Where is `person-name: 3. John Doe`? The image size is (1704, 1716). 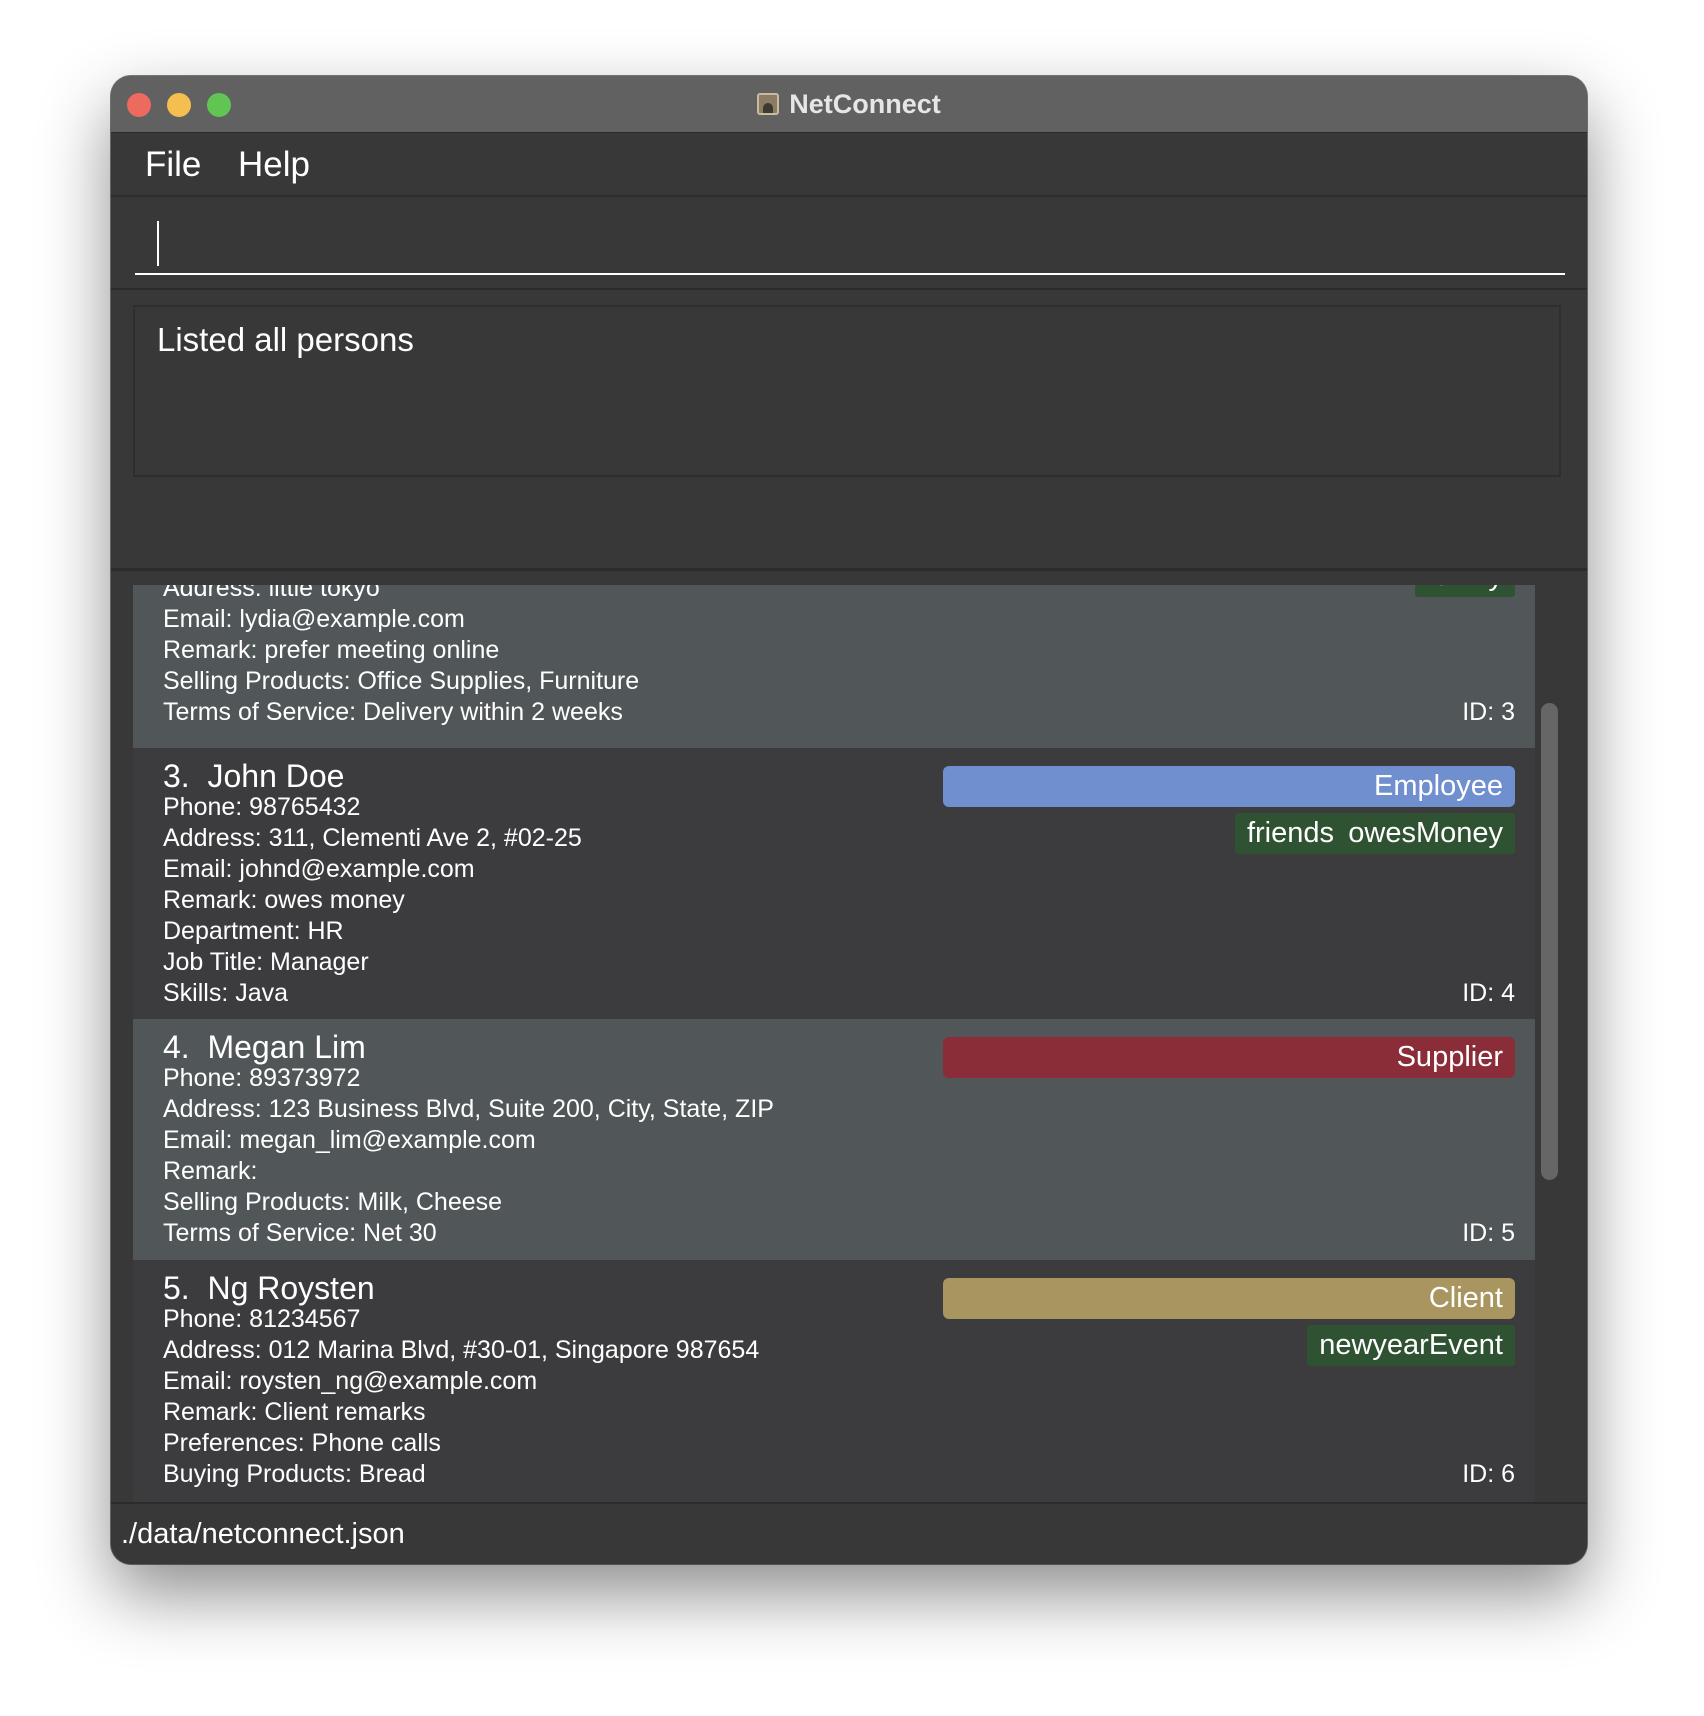
person-name: 3. John Doe is located at coordinates (254, 776).